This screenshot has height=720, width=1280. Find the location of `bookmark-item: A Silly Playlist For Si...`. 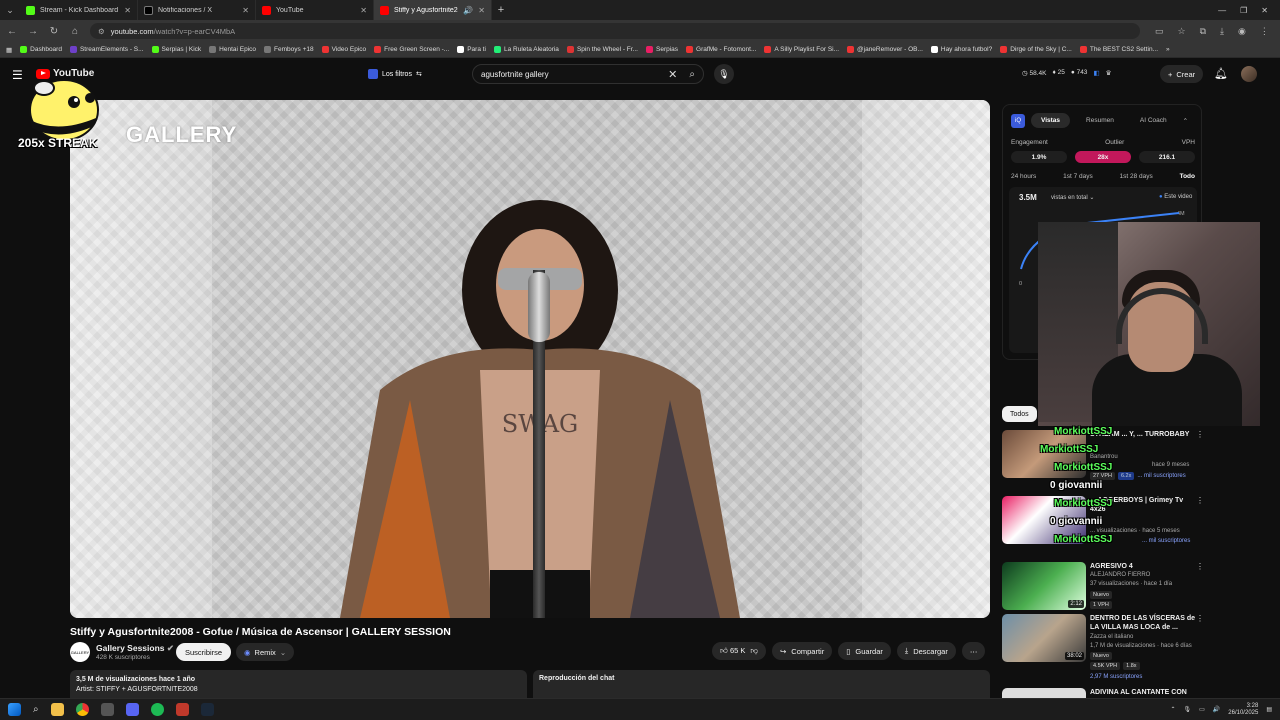

bookmark-item: A Silly Playlist For Si... is located at coordinates (801, 49).